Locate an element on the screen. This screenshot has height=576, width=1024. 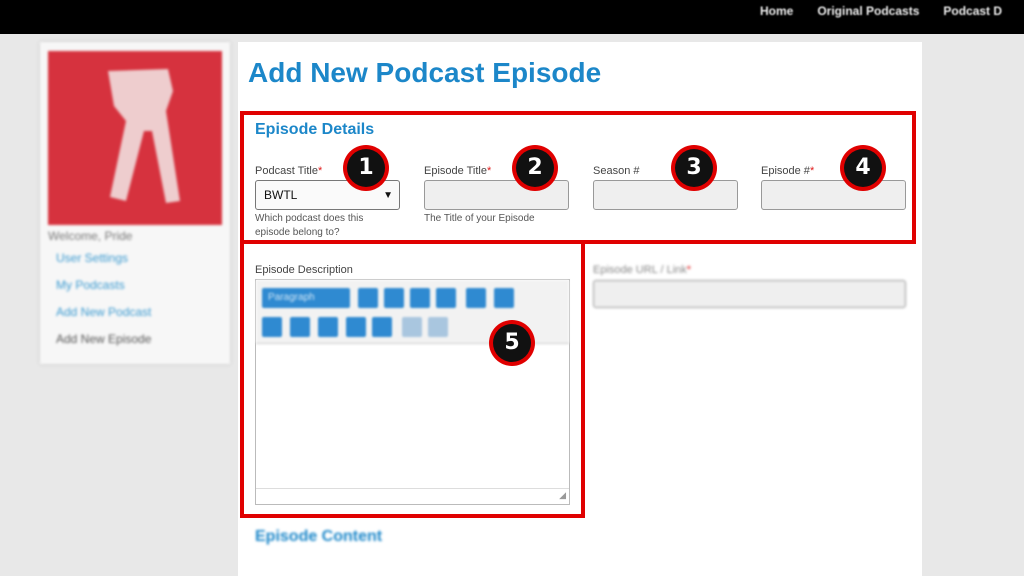
podcast-title-label: Podcast Title* is located at coordinates (289, 171).